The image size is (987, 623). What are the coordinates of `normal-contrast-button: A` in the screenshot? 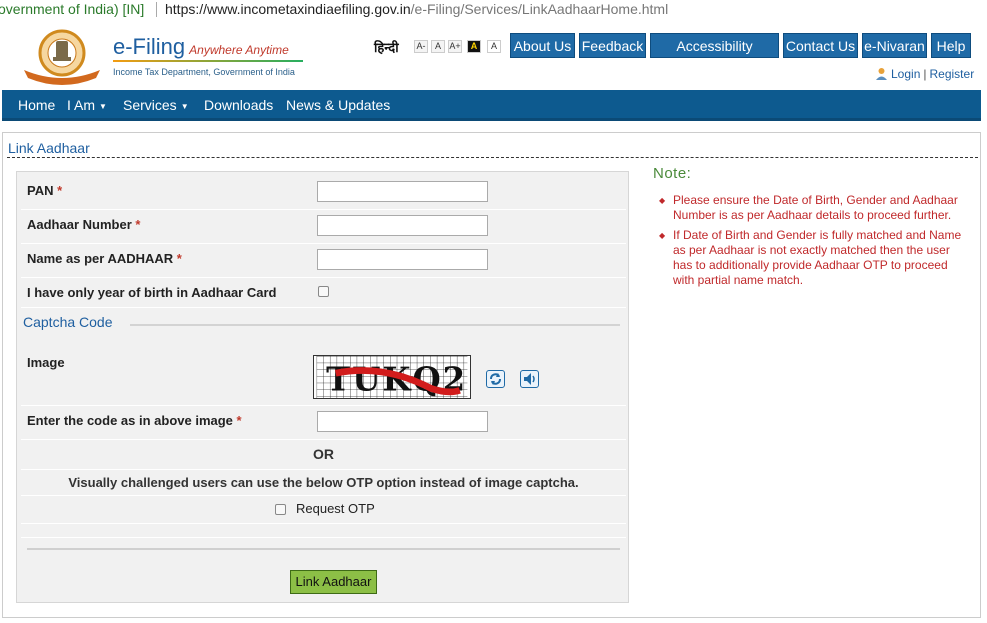 It's located at (494, 46).